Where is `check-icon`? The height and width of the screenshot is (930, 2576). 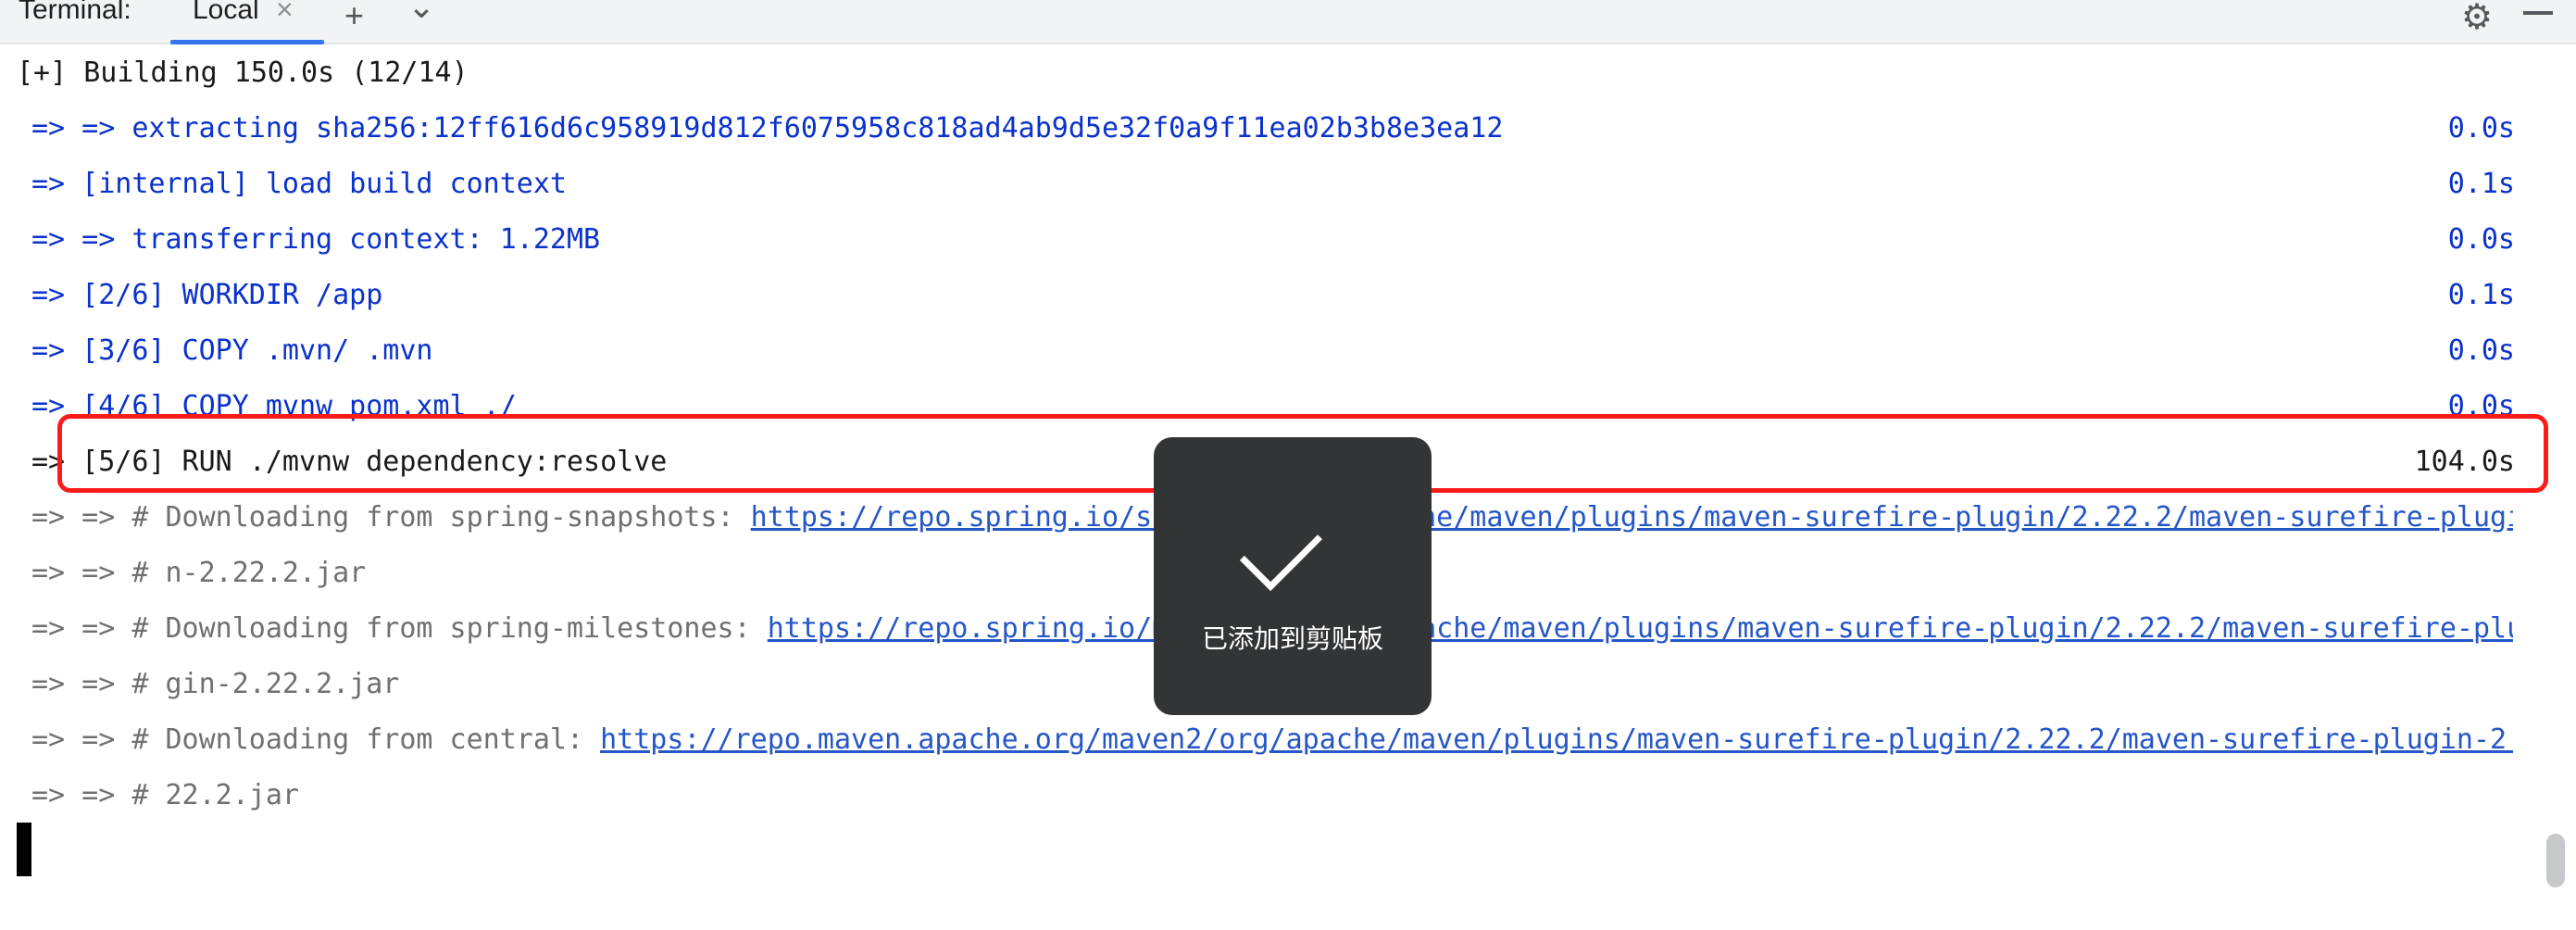 check-icon is located at coordinates (1281, 550).